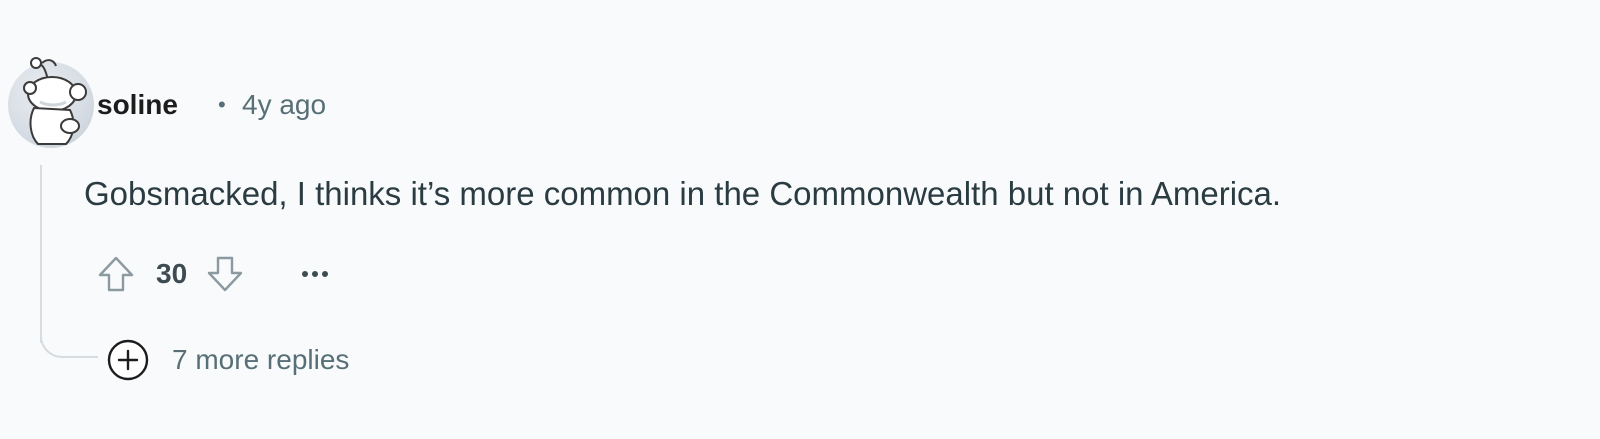 This screenshot has width=1600, height=439. What do you see at coordinates (137, 105) in the screenshot?
I see `author-username: soline` at bounding box center [137, 105].